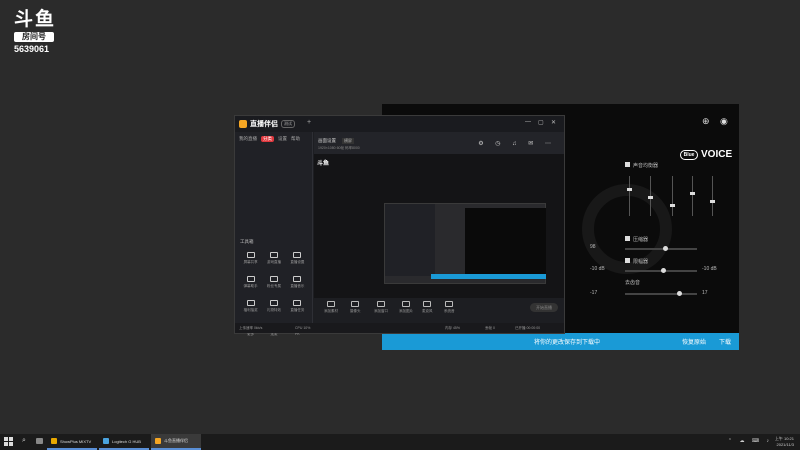 The image size is (800, 450). What do you see at coordinates (247, 241) in the screenshot?
I see `toolbox-label: 工具箱` at bounding box center [247, 241].